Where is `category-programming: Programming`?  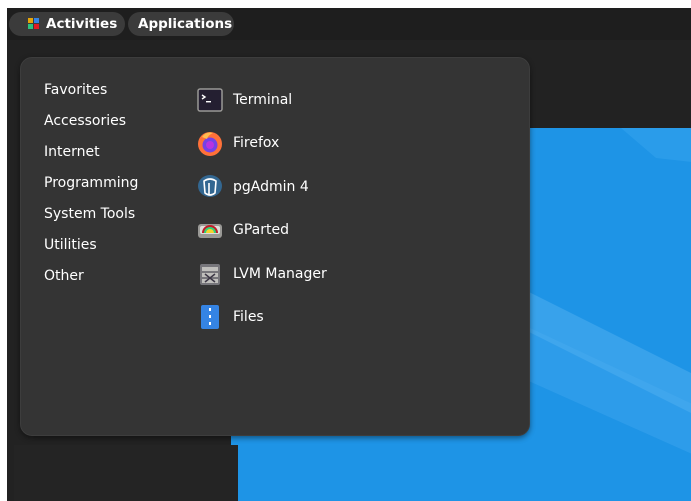
category-programming: Programming is located at coordinates (91, 188).